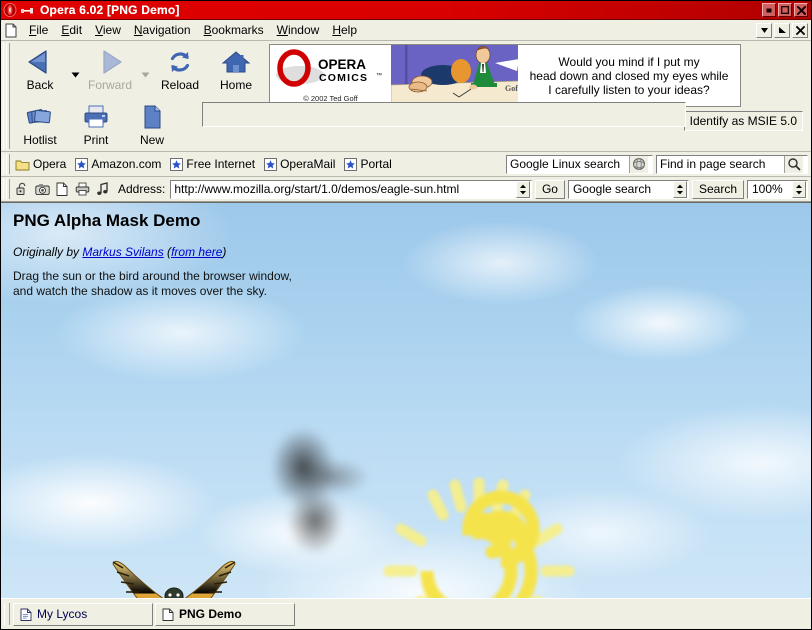  What do you see at coordinates (40, 140) in the screenshot?
I see `hotlist-button-label: Hotlist` at bounding box center [40, 140].